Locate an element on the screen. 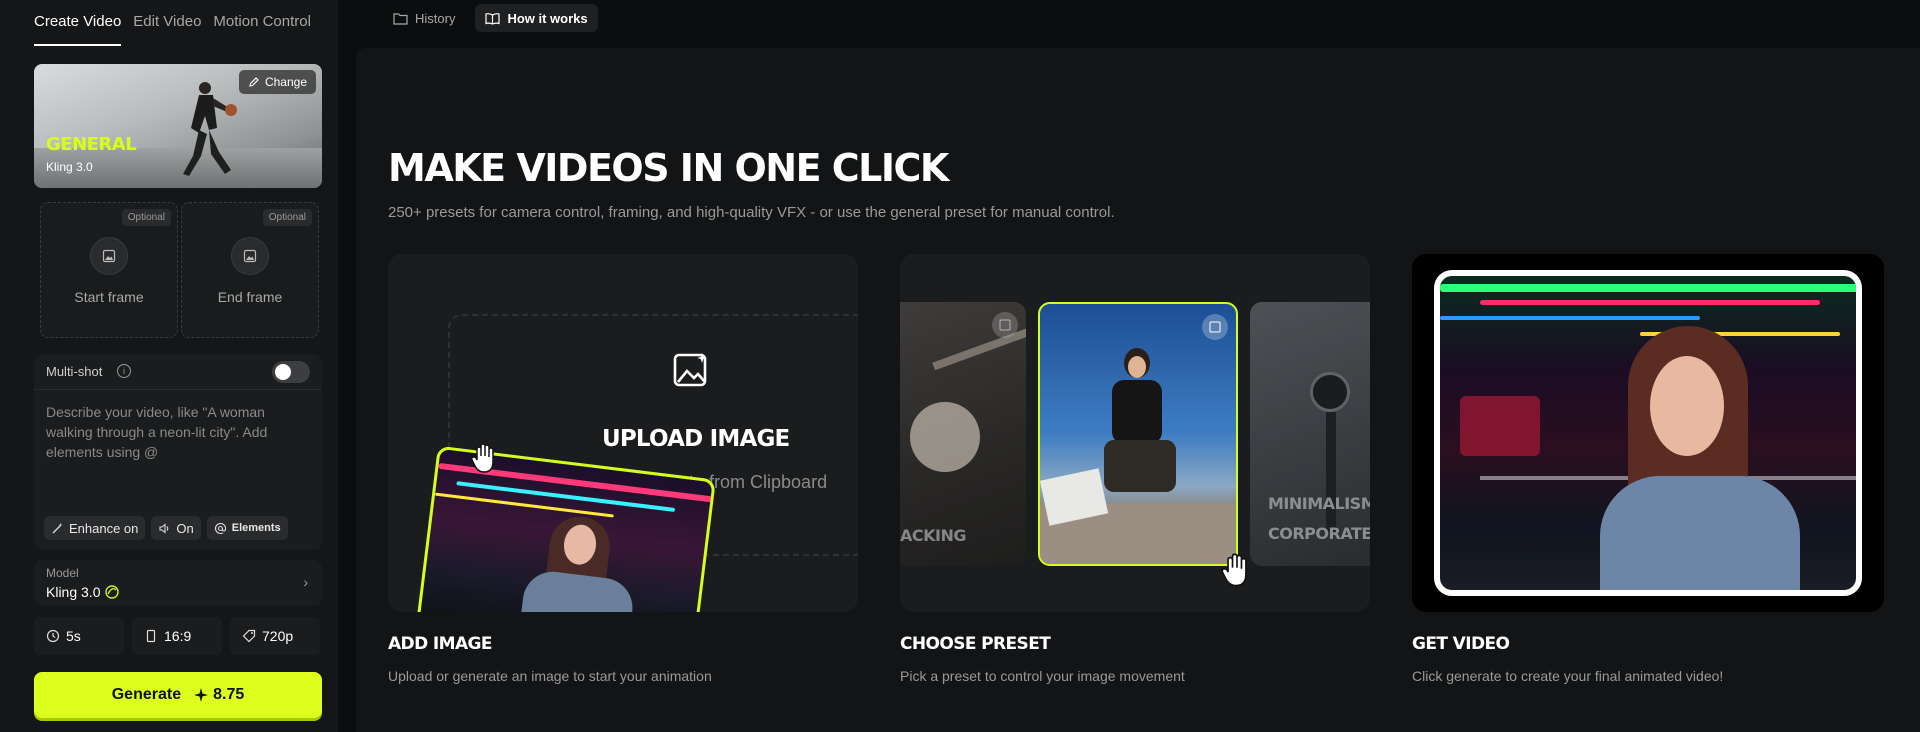 Image resolution: width=1920 pixels, height=732 pixels. start-frame-upload: Optional Start frame is located at coordinates (109, 270).